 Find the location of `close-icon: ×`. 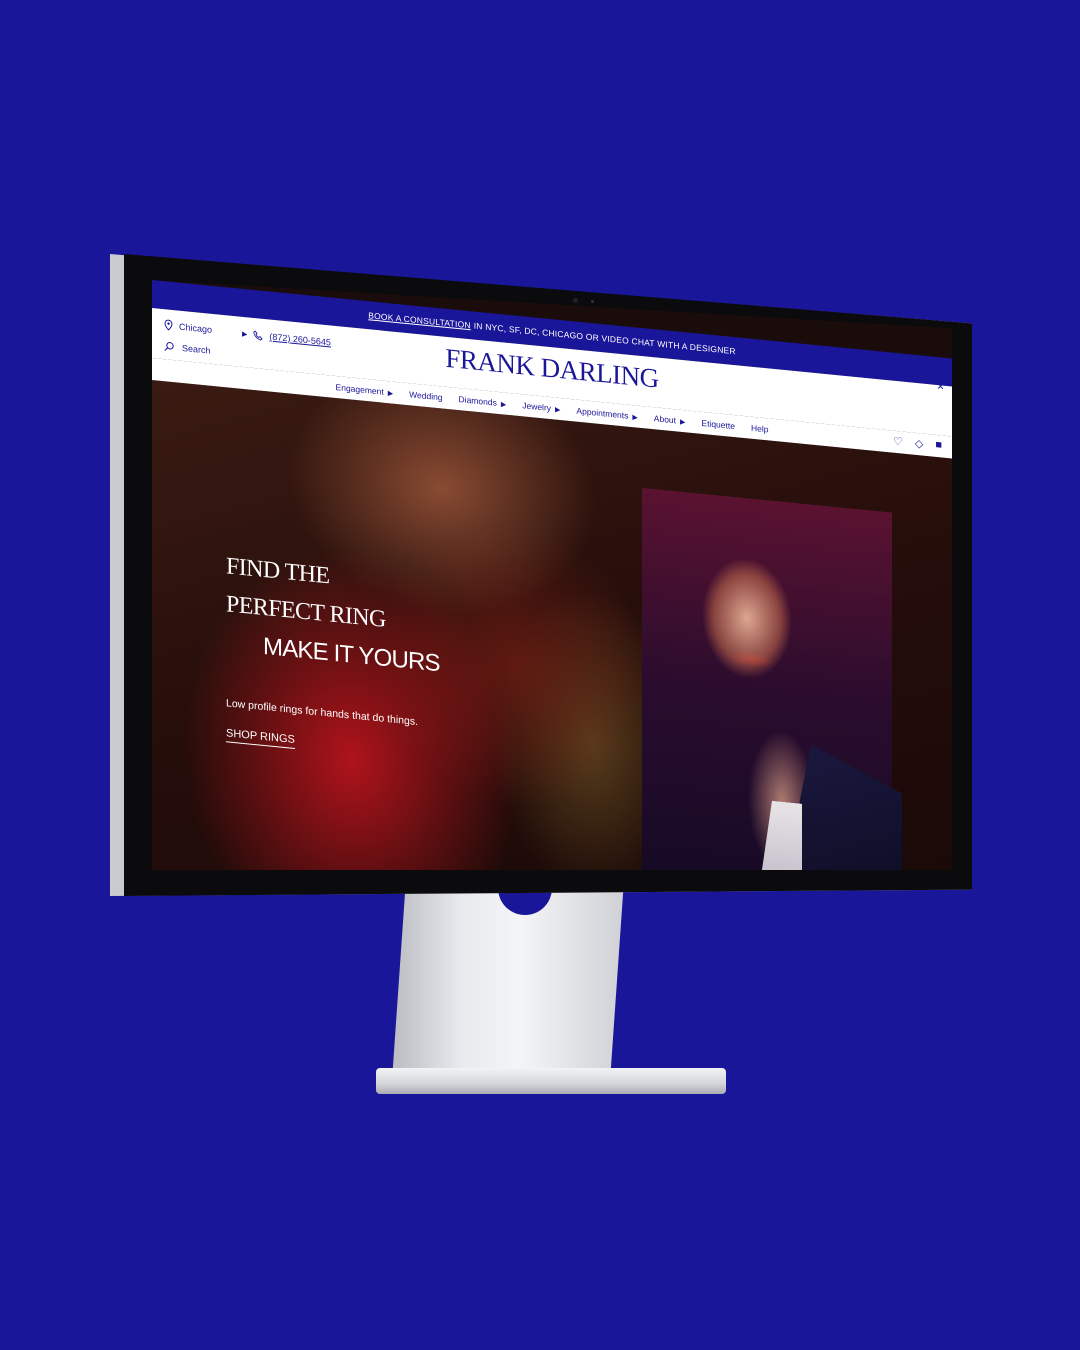

close-icon: × is located at coordinates (940, 386).